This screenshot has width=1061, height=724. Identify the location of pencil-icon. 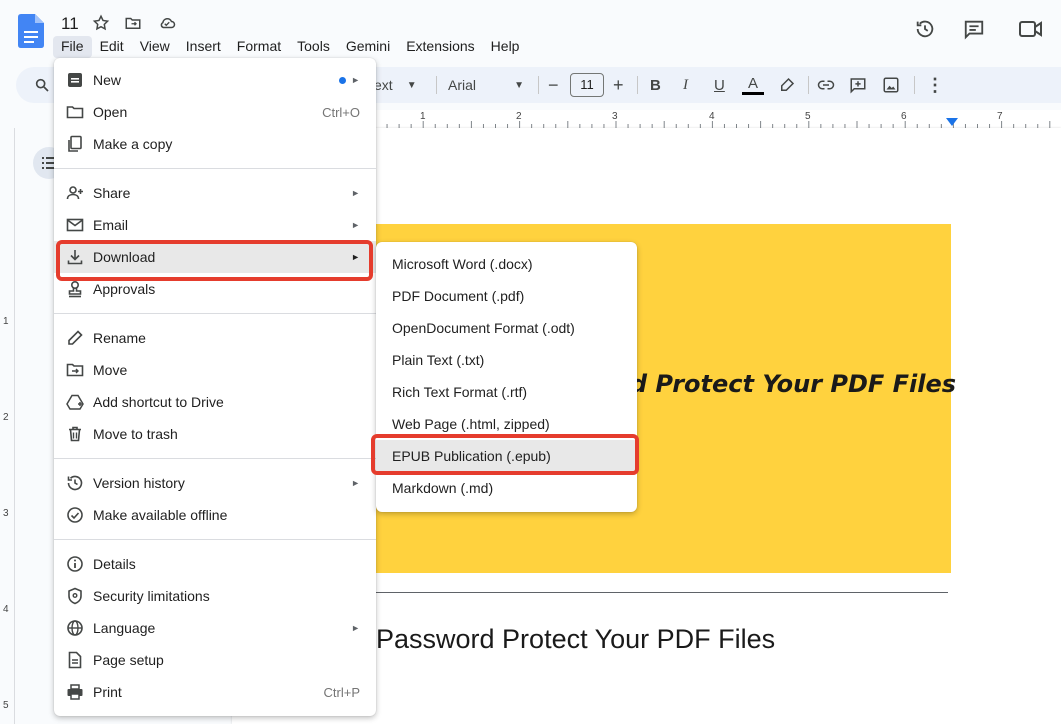
(75, 337).